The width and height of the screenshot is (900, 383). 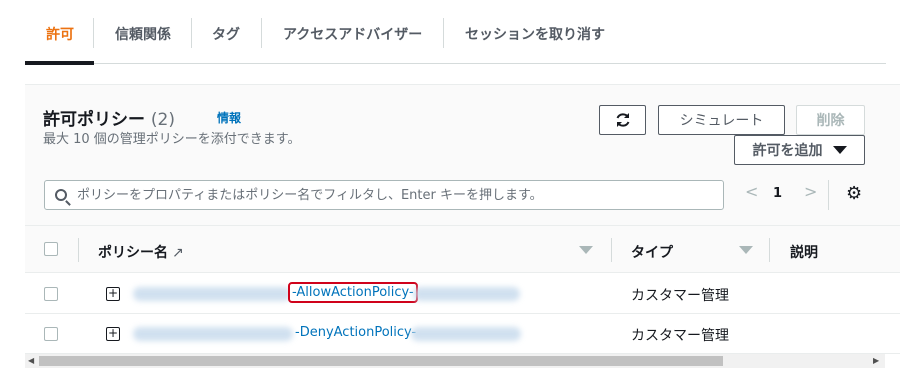 What do you see at coordinates (226, 34) in the screenshot?
I see `tab-tags: タグ` at bounding box center [226, 34].